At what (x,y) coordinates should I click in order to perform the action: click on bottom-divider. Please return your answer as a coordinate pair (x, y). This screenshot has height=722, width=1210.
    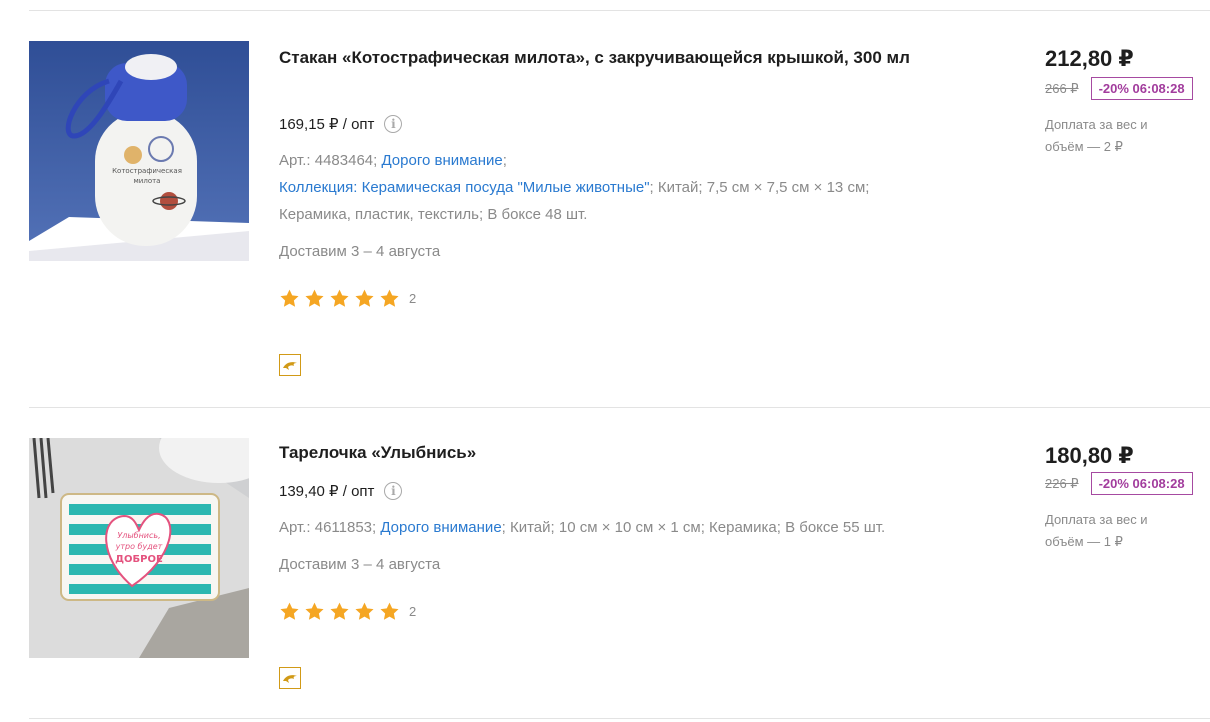
    Looking at the image, I should click on (619, 718).